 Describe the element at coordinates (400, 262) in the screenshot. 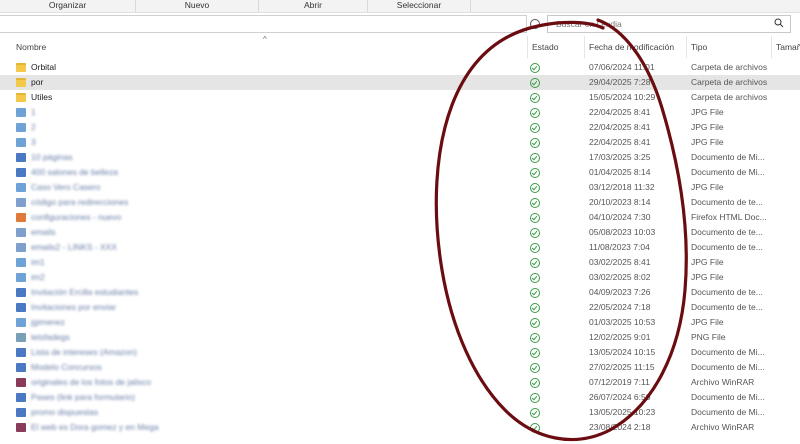

I see `file-row: im1 03/02/2025 8:41 JPG File` at that location.